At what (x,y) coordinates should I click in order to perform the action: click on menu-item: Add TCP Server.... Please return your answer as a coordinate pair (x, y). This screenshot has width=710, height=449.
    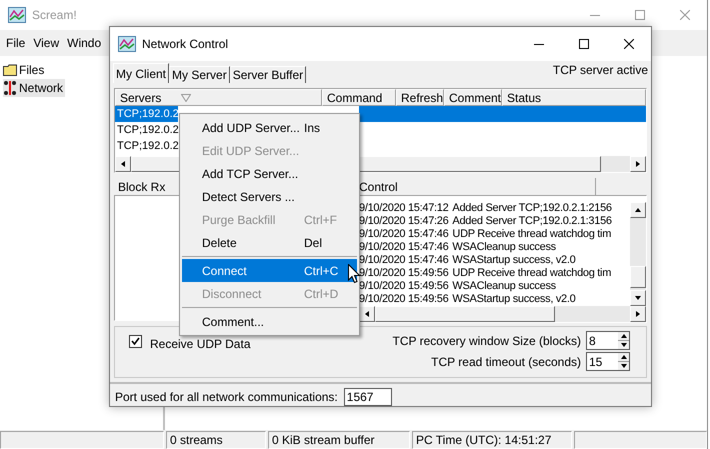
    Looking at the image, I should click on (269, 173).